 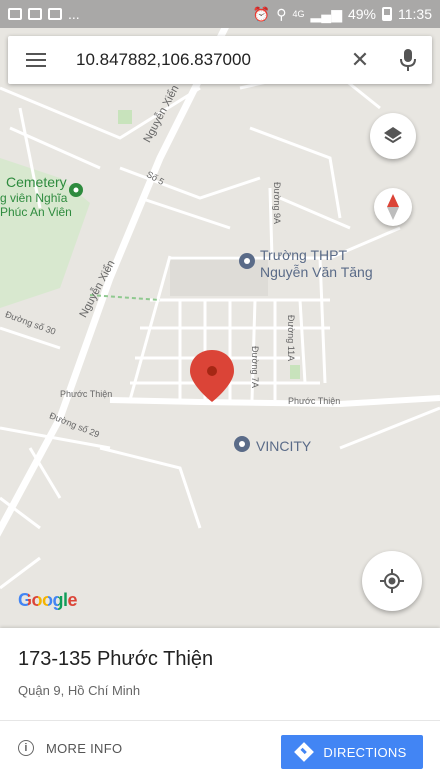 What do you see at coordinates (387, 14) in the screenshot?
I see `battery-icon` at bounding box center [387, 14].